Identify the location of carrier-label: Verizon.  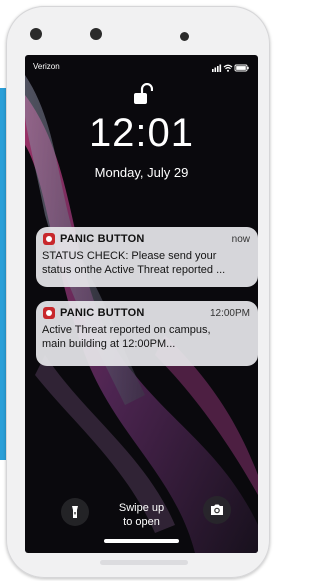
(46, 66).